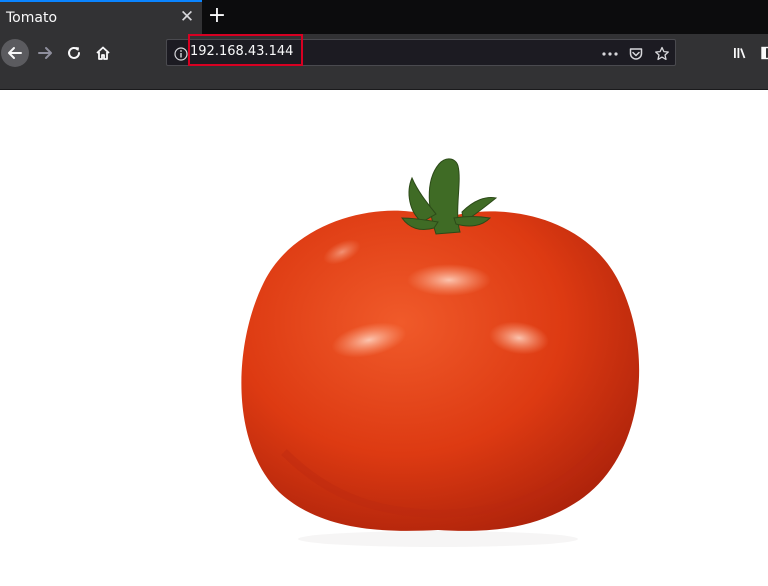 This screenshot has width=768, height=586. Describe the element at coordinates (636, 54) in the screenshot. I see `pocket-icon` at that location.